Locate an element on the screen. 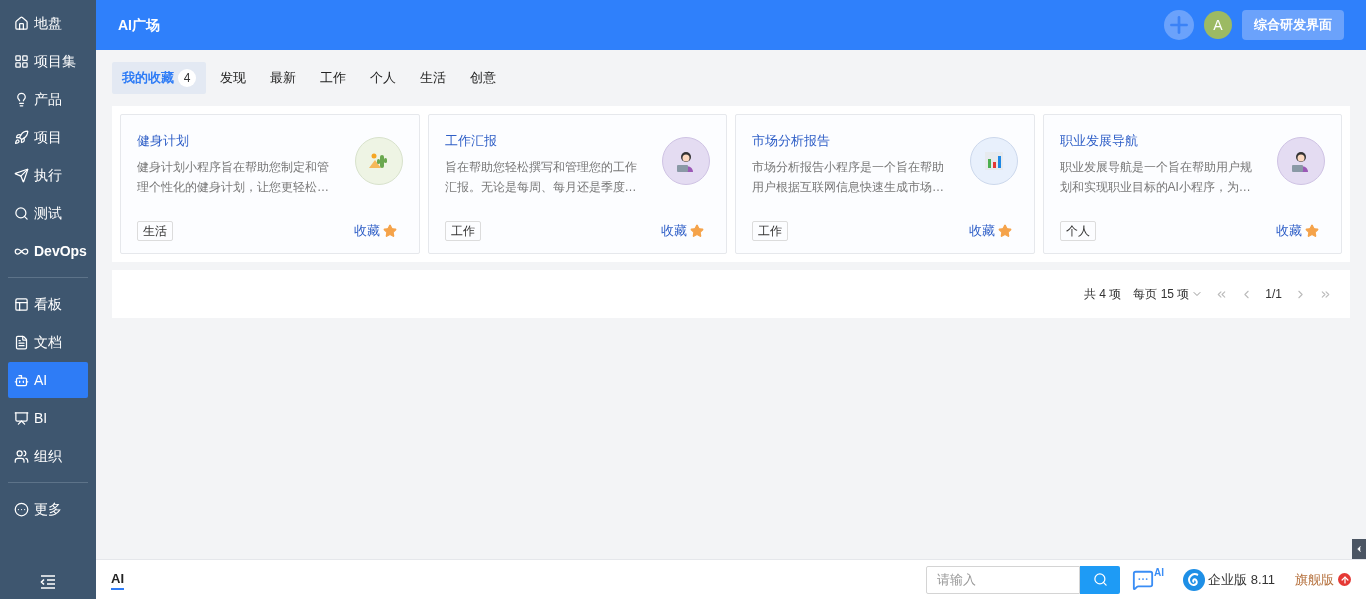  robot-icon is located at coordinates (21, 380).